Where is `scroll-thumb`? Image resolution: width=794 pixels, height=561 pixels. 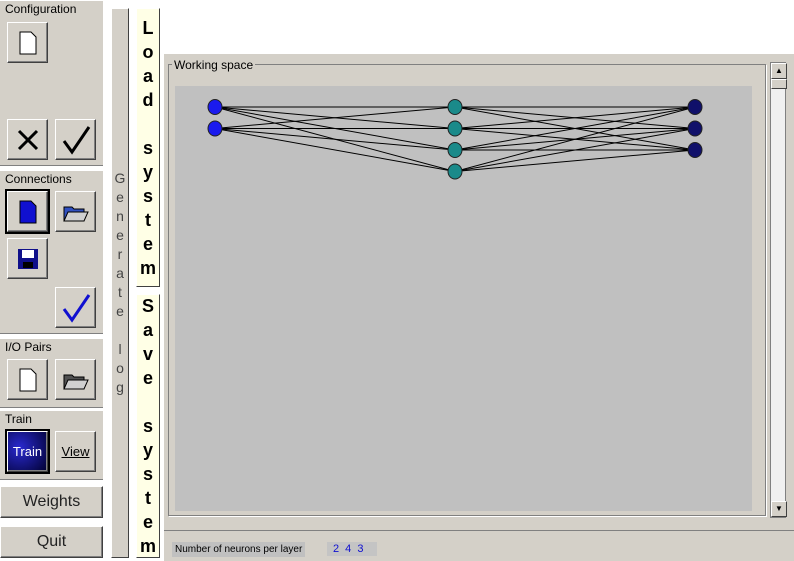 scroll-thumb is located at coordinates (779, 84).